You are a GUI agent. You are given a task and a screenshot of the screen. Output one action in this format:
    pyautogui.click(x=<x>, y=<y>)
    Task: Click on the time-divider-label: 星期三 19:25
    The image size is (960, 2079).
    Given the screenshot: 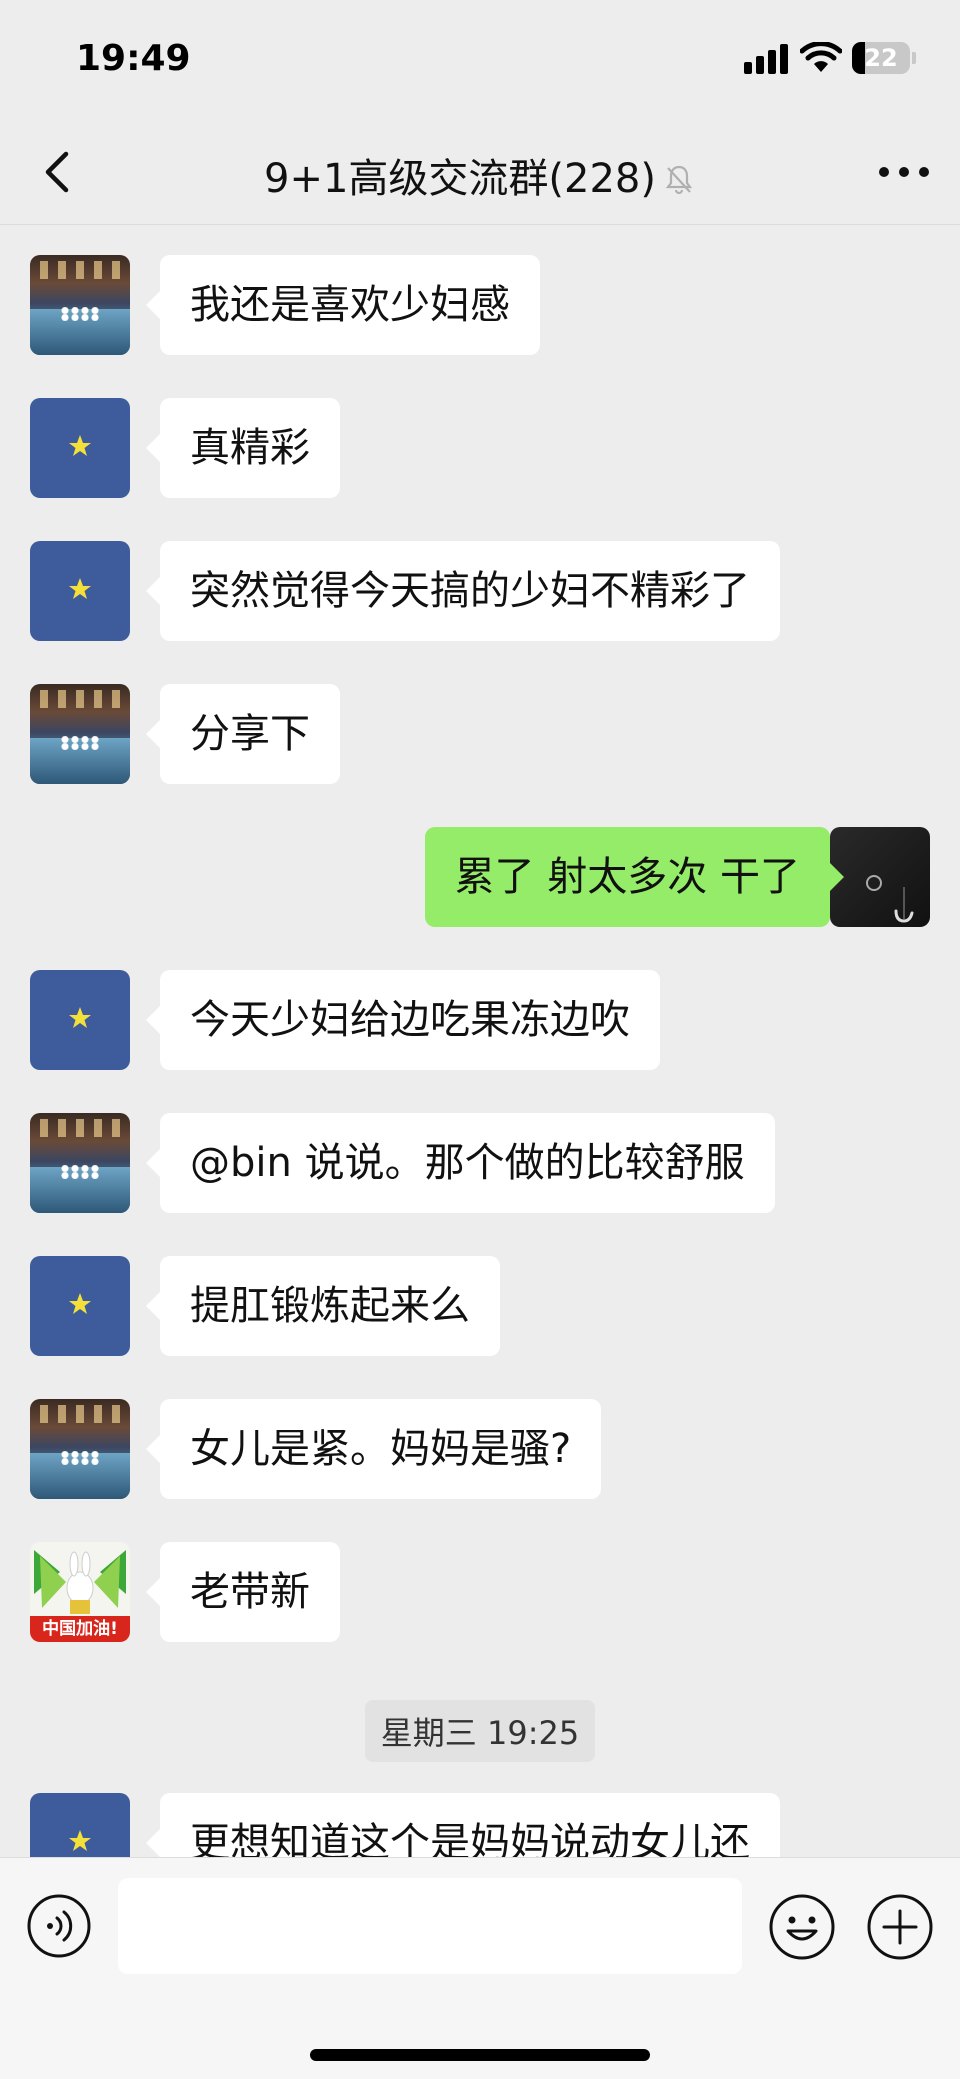 What is the action you would take?
    pyautogui.click(x=480, y=1731)
    